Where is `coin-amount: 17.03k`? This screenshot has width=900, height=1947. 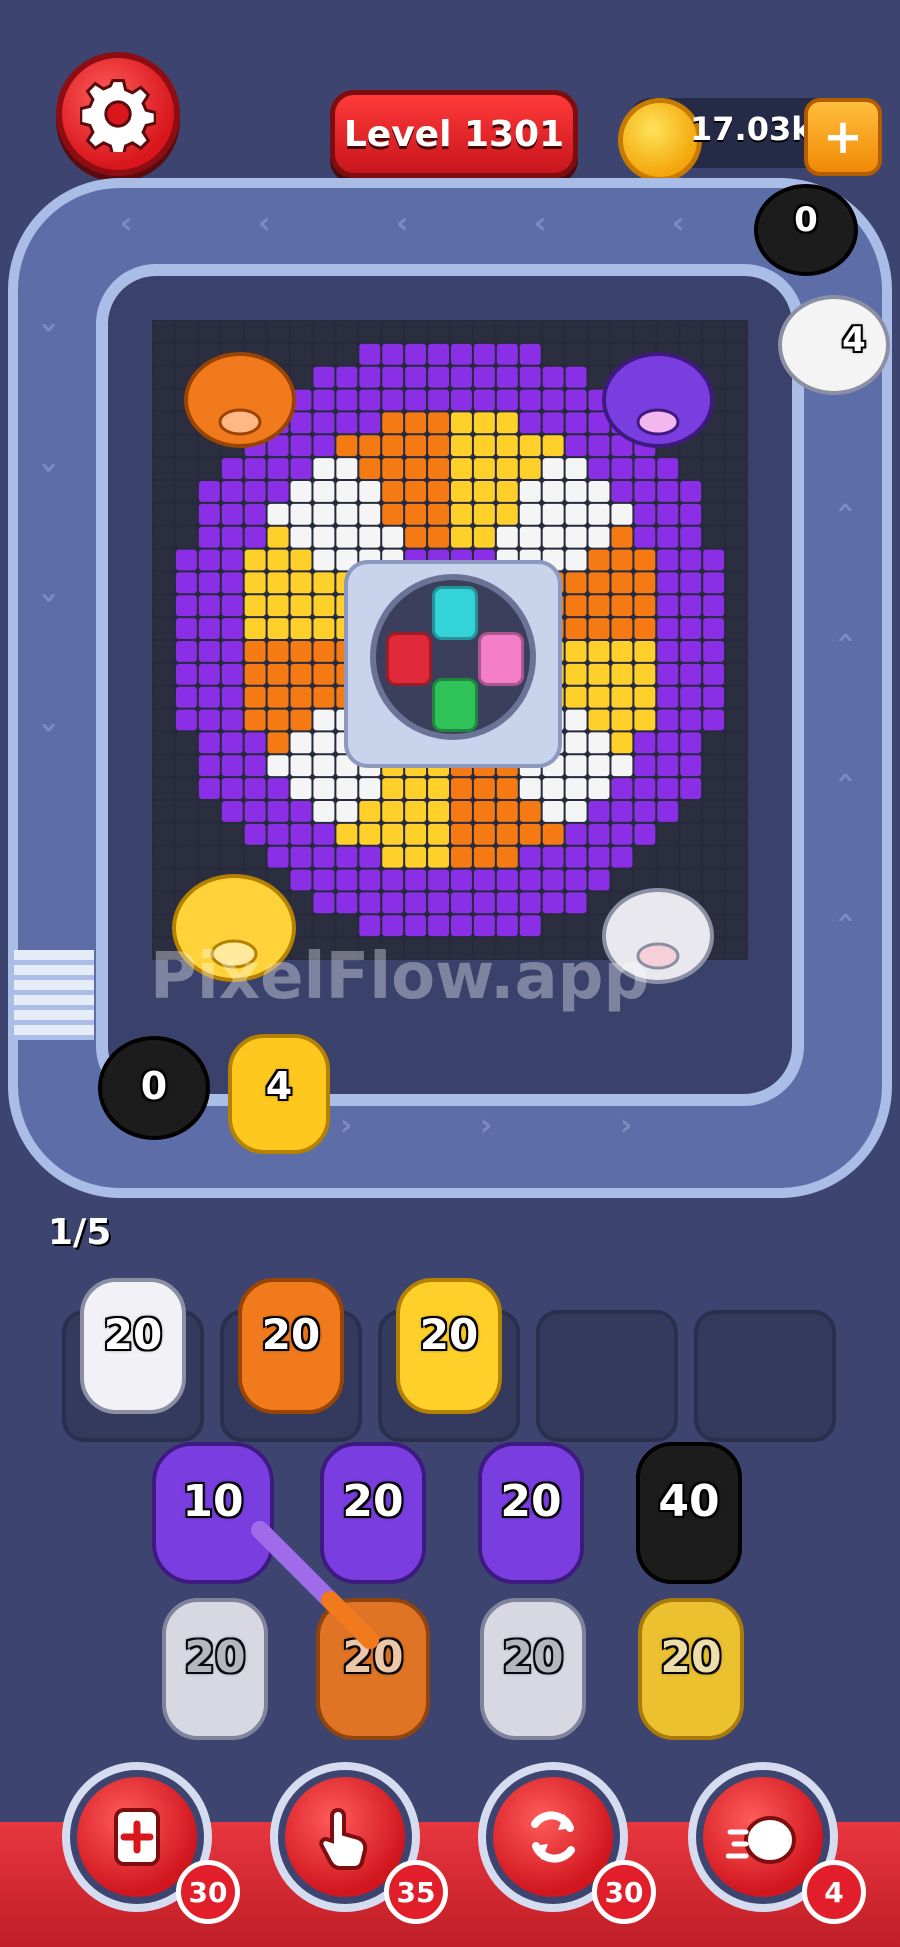 coin-amount: 17.03k is located at coordinates (751, 129).